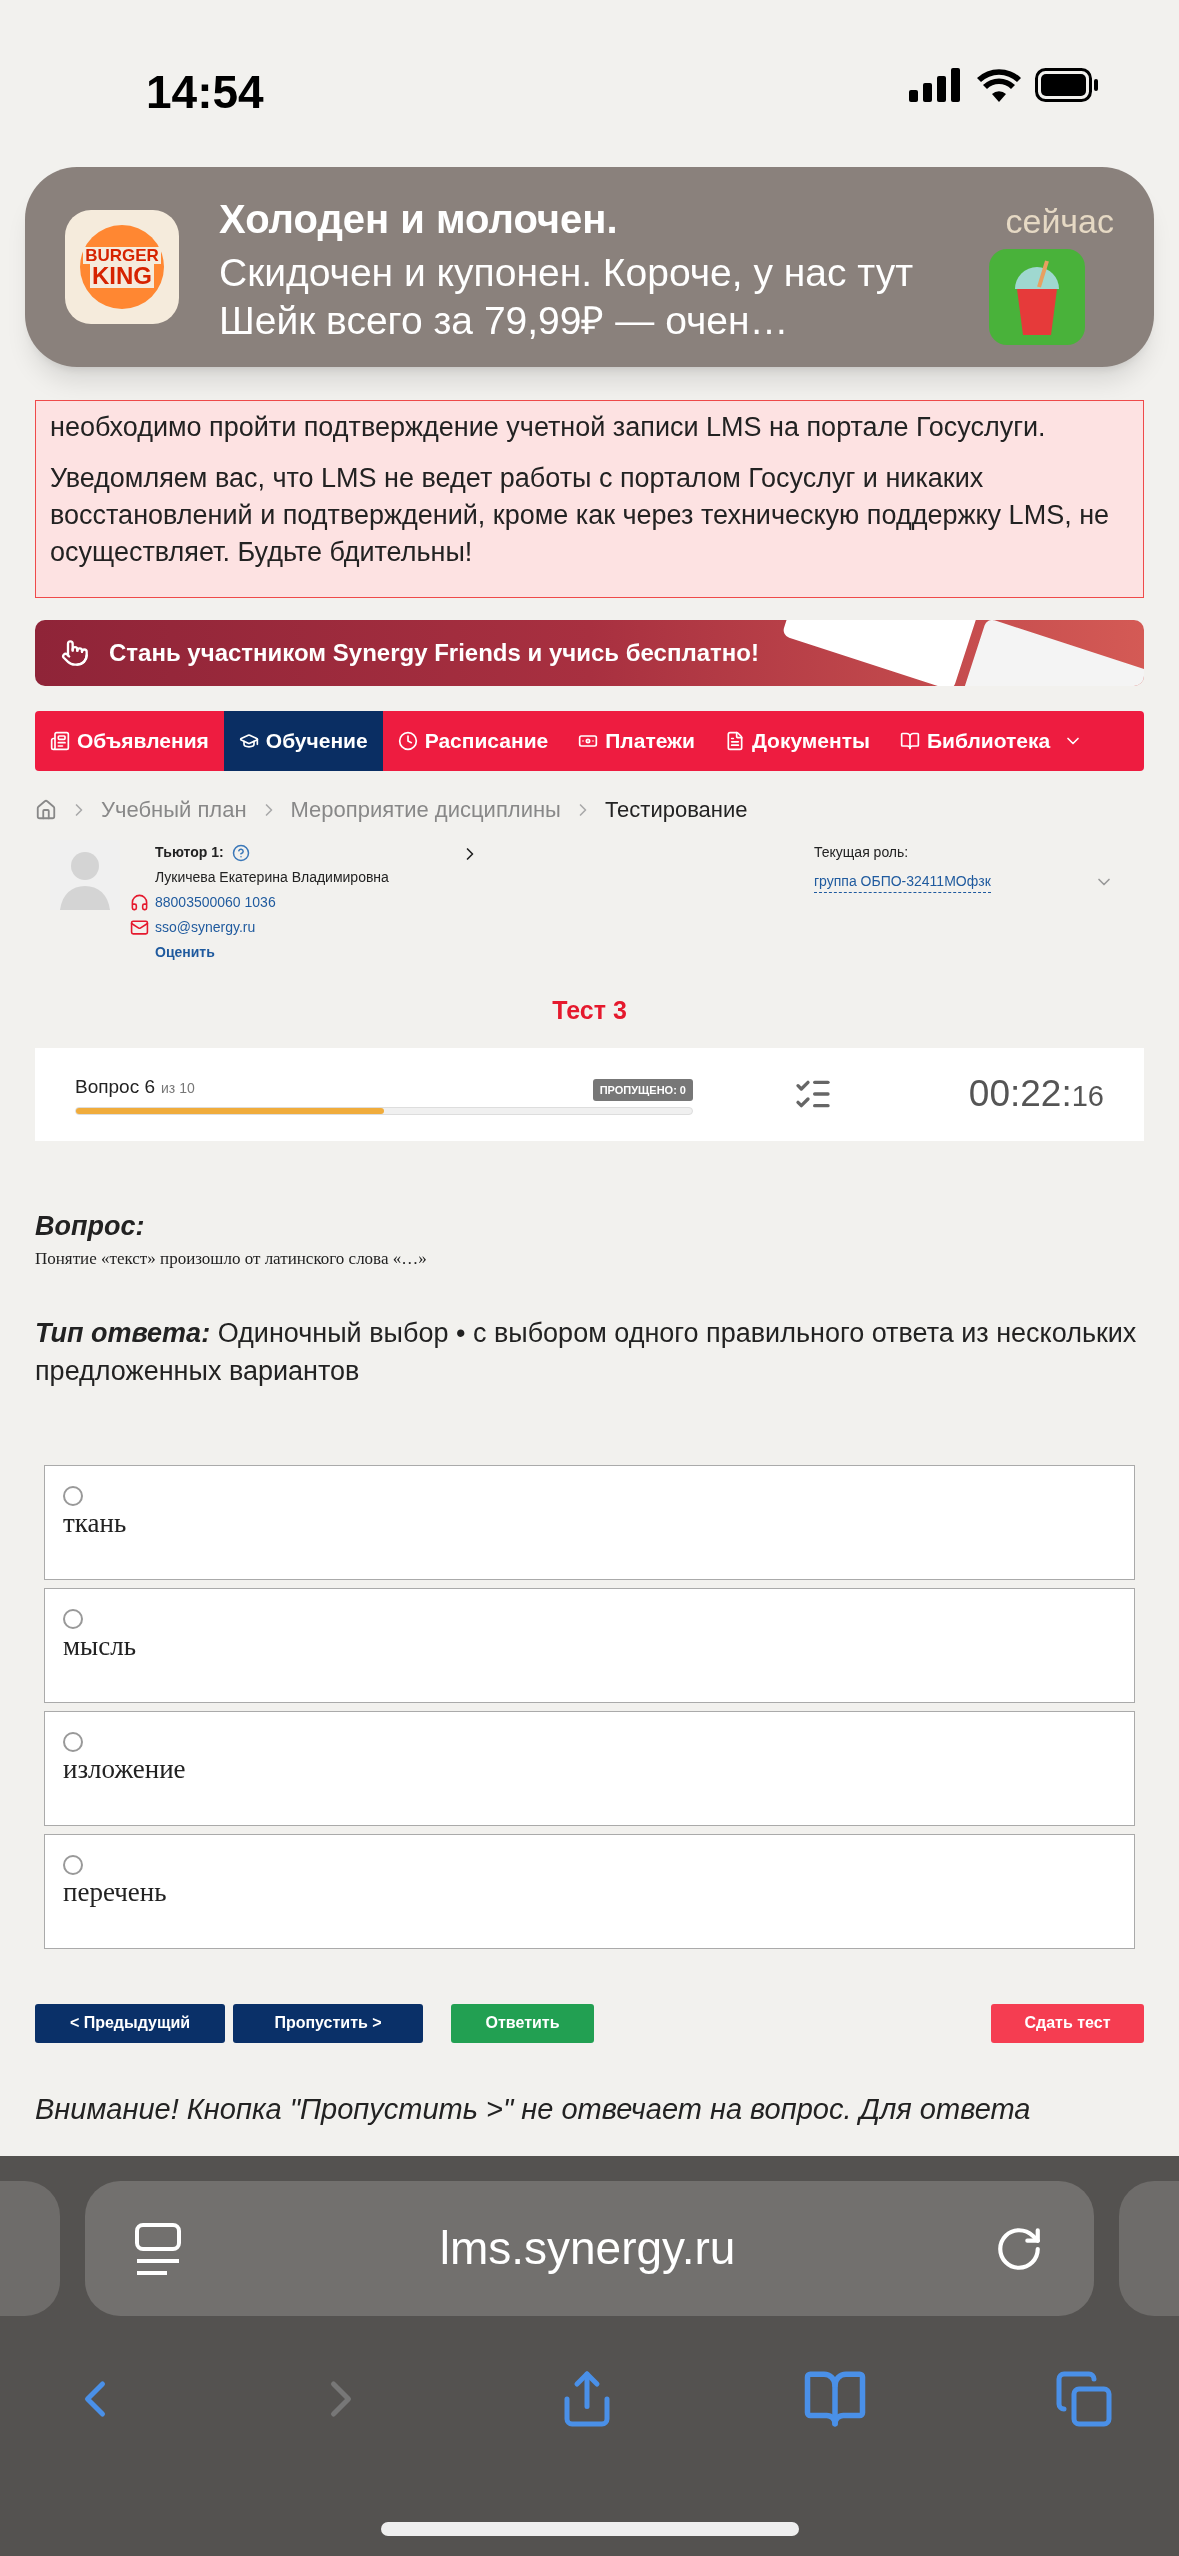 Image resolution: width=1179 pixels, height=2556 pixels. Describe the element at coordinates (936, 85) in the screenshot. I see `signal-icon` at that location.